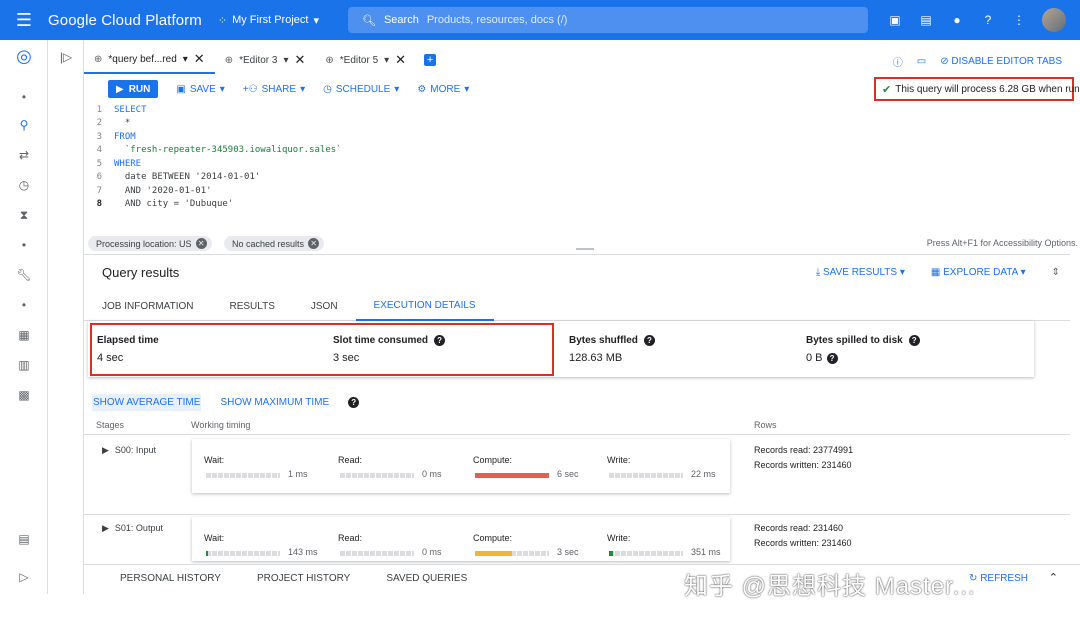 The height and width of the screenshot is (626, 1080). What do you see at coordinates (138, 528) in the screenshot?
I see `stage-name: S01: Output` at bounding box center [138, 528].